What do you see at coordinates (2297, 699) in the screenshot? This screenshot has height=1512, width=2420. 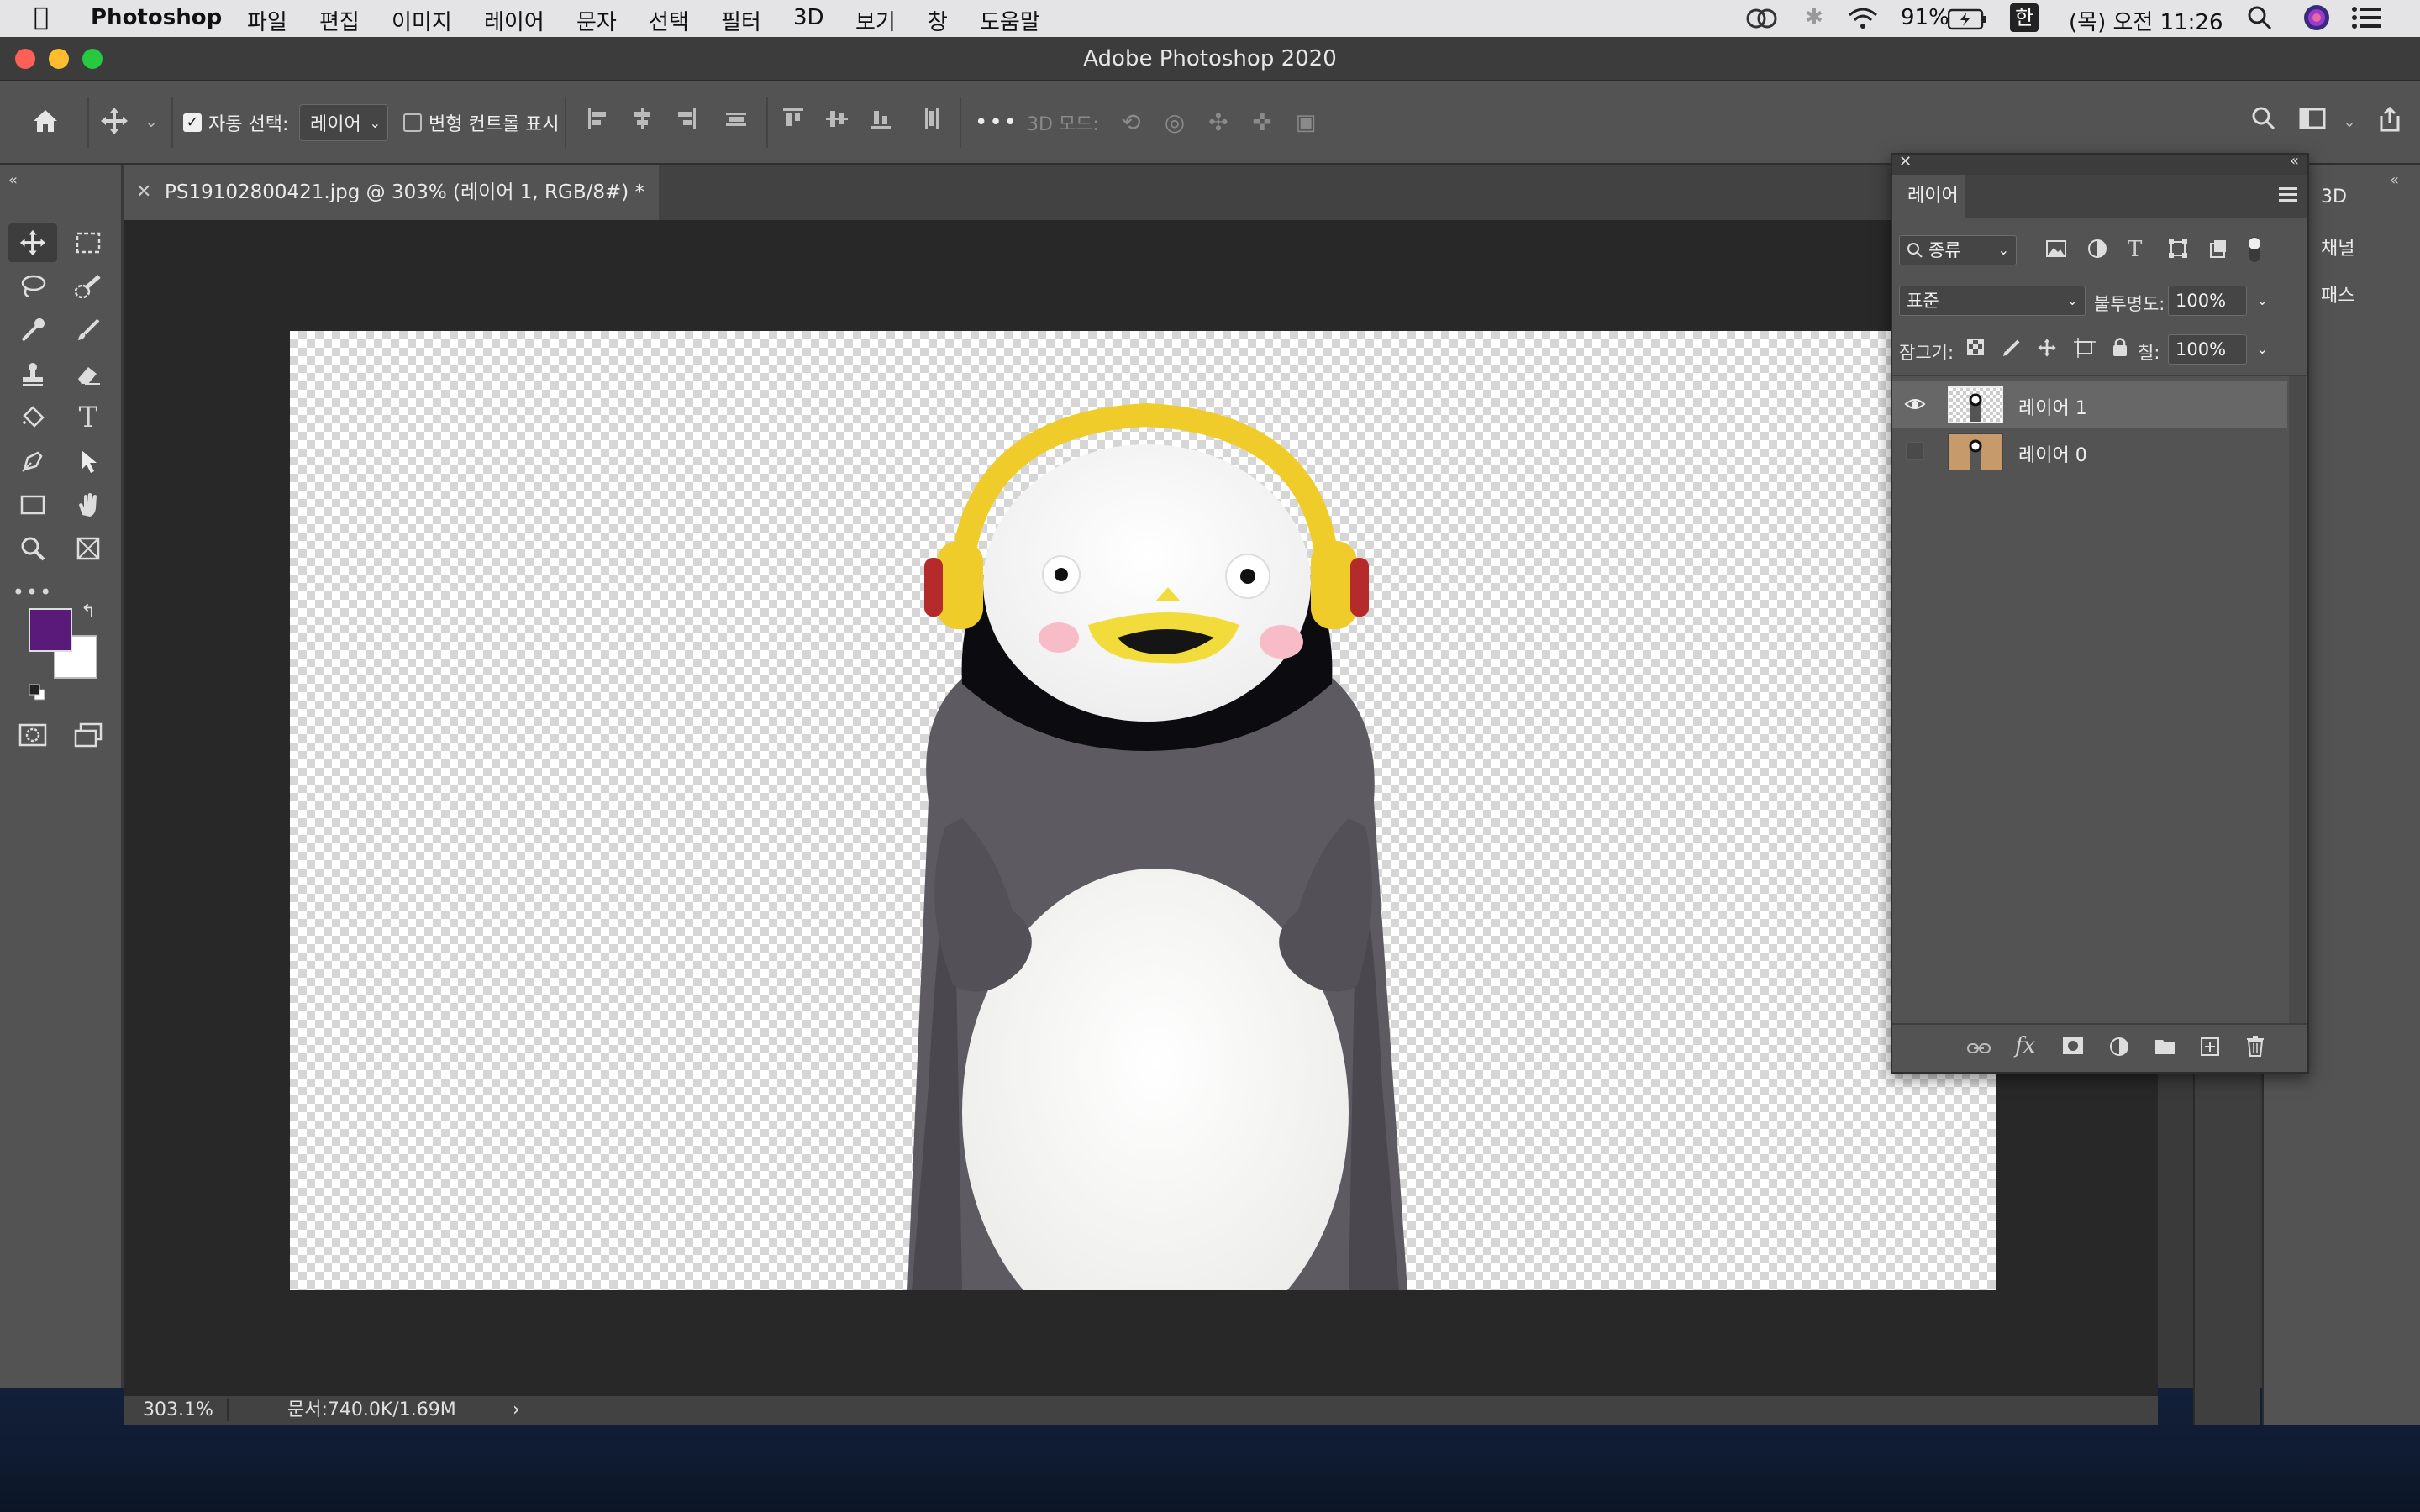 I see `layers-scrollbar` at bounding box center [2297, 699].